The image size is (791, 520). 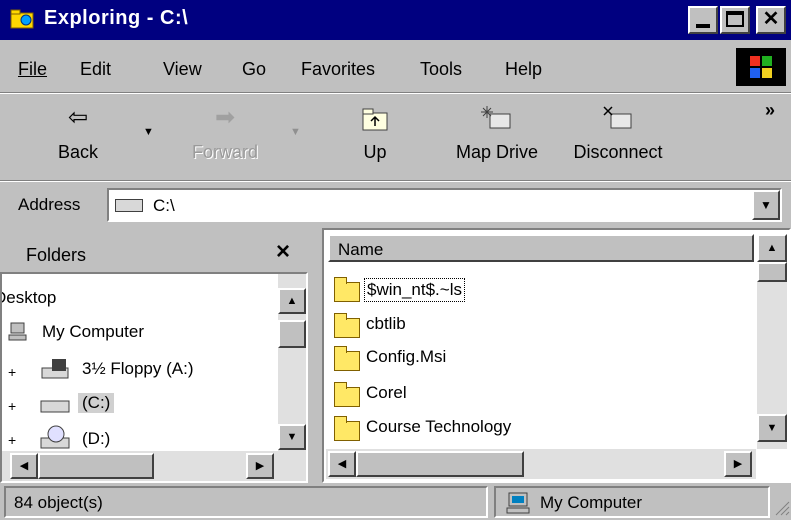 I want to click on toolbar-overflow-icon: », so click(x=770, y=110).